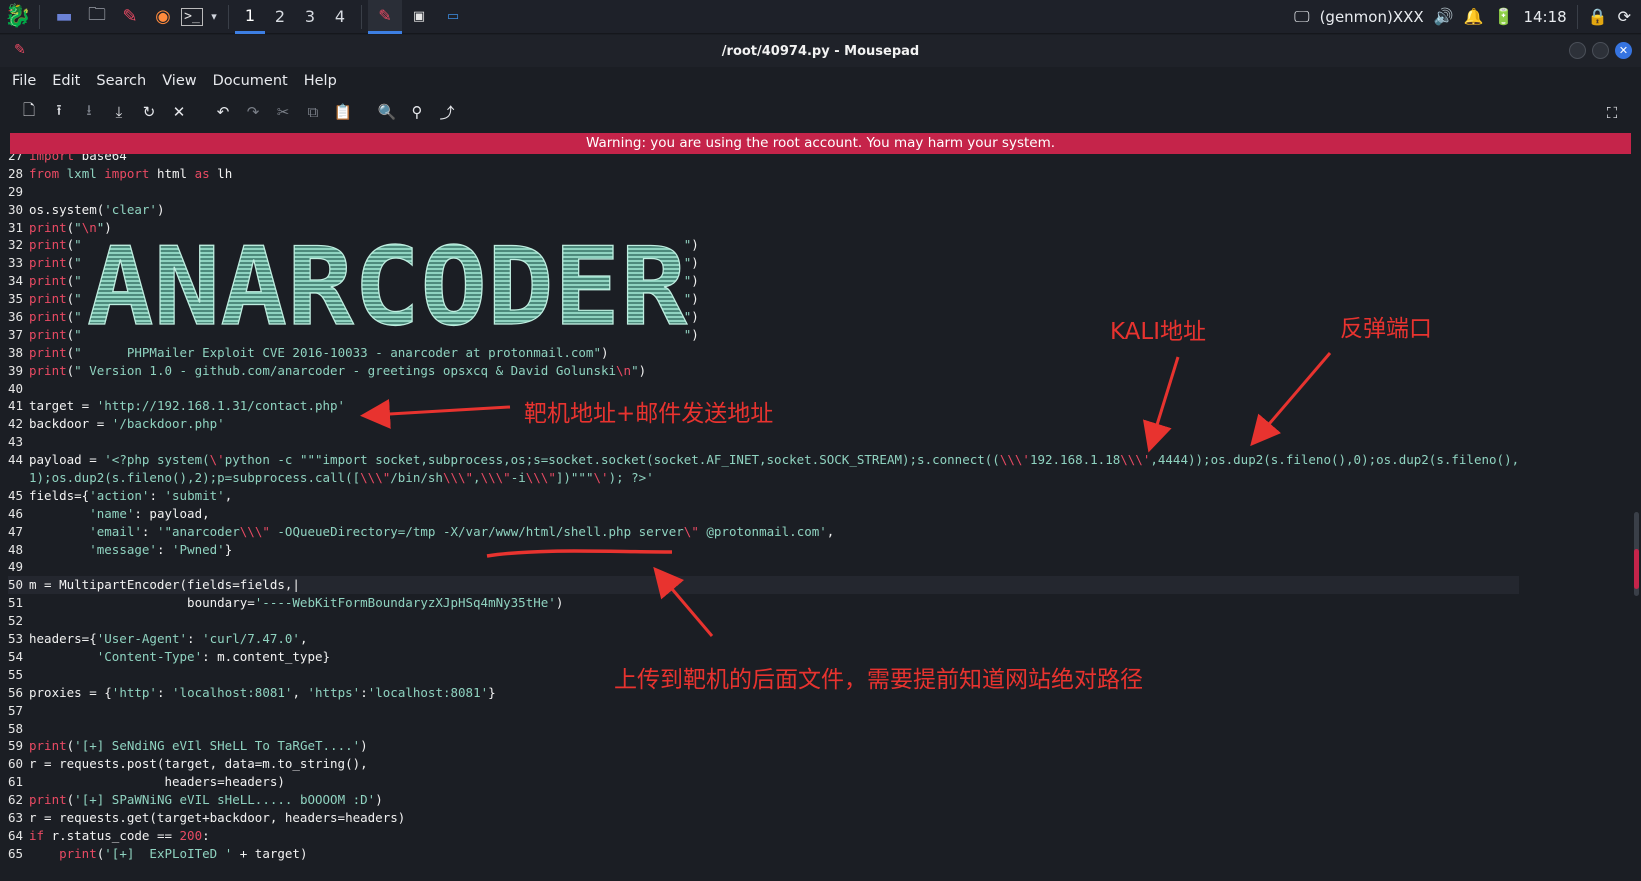  Describe the element at coordinates (1636, 517) in the screenshot. I see `scrollbar` at that location.